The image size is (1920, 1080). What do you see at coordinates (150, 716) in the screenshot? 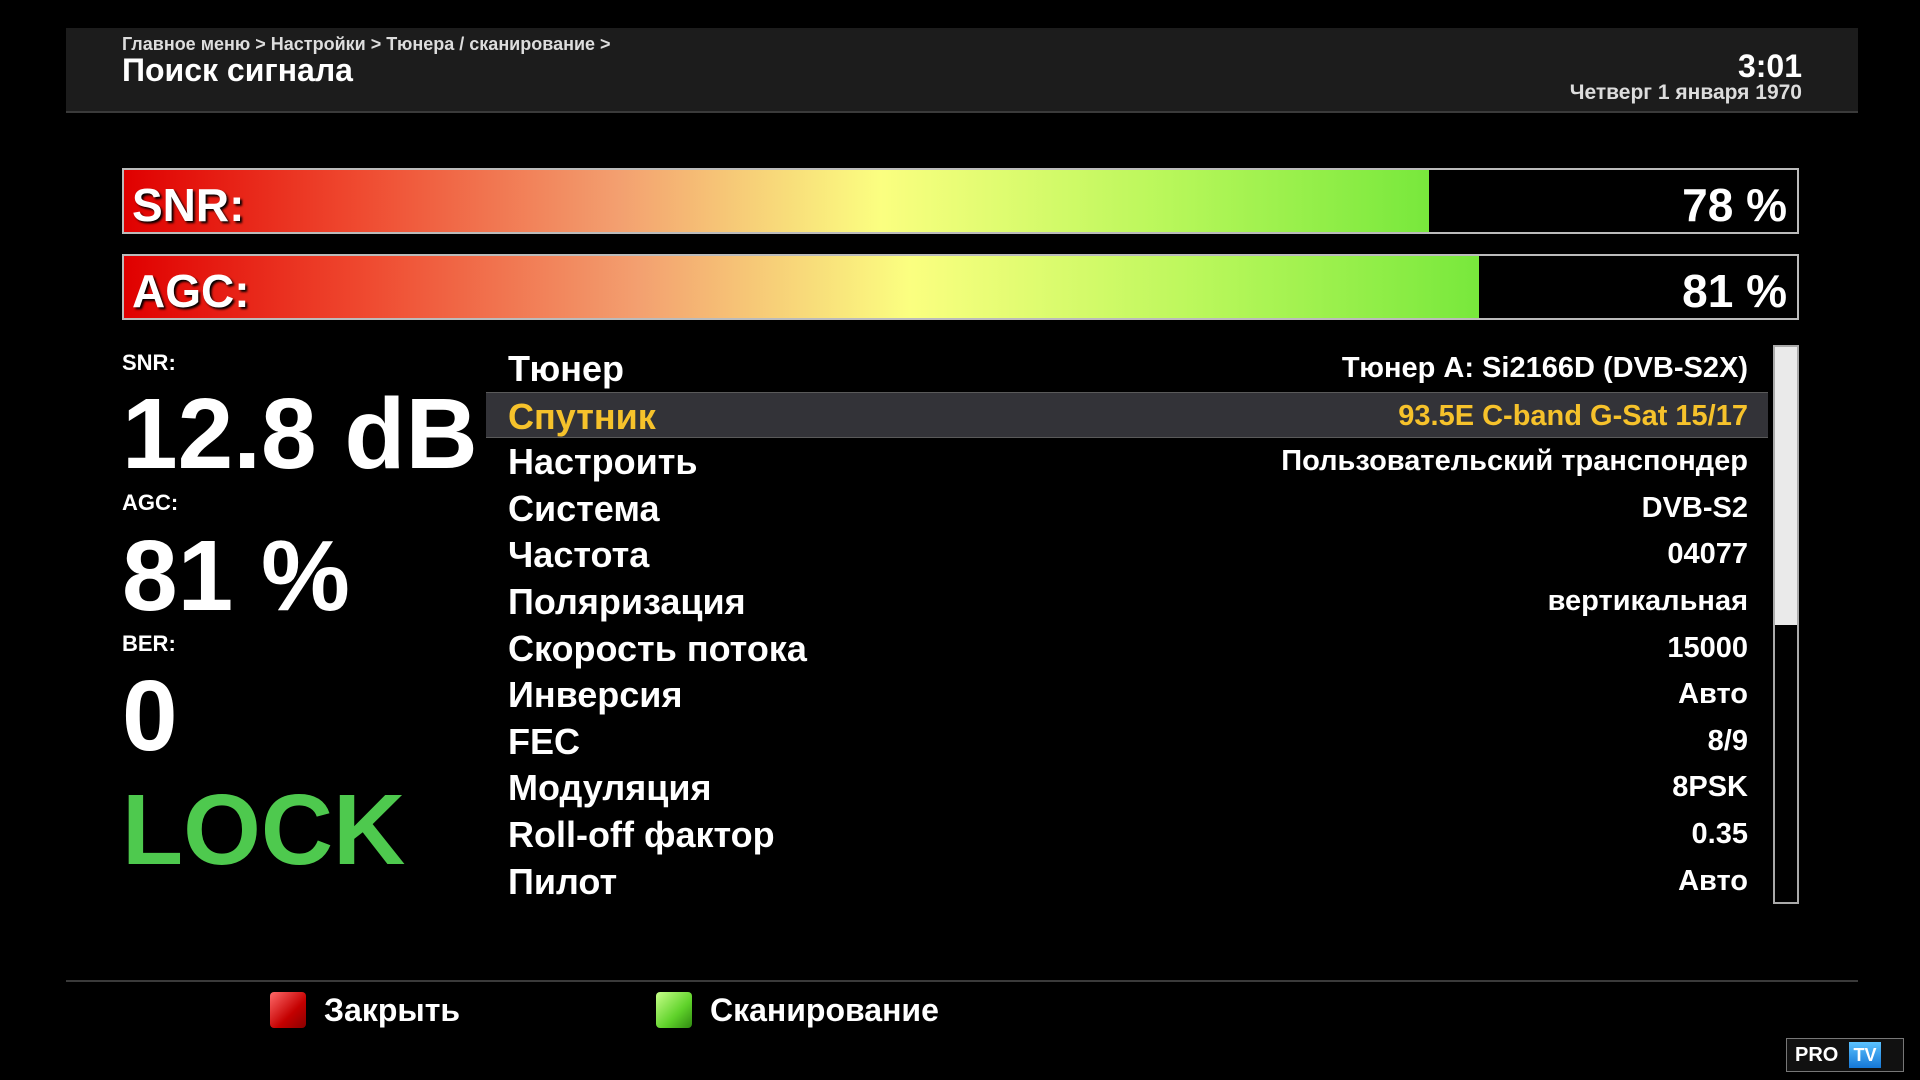
I see `ber-stat-value: 0` at bounding box center [150, 716].